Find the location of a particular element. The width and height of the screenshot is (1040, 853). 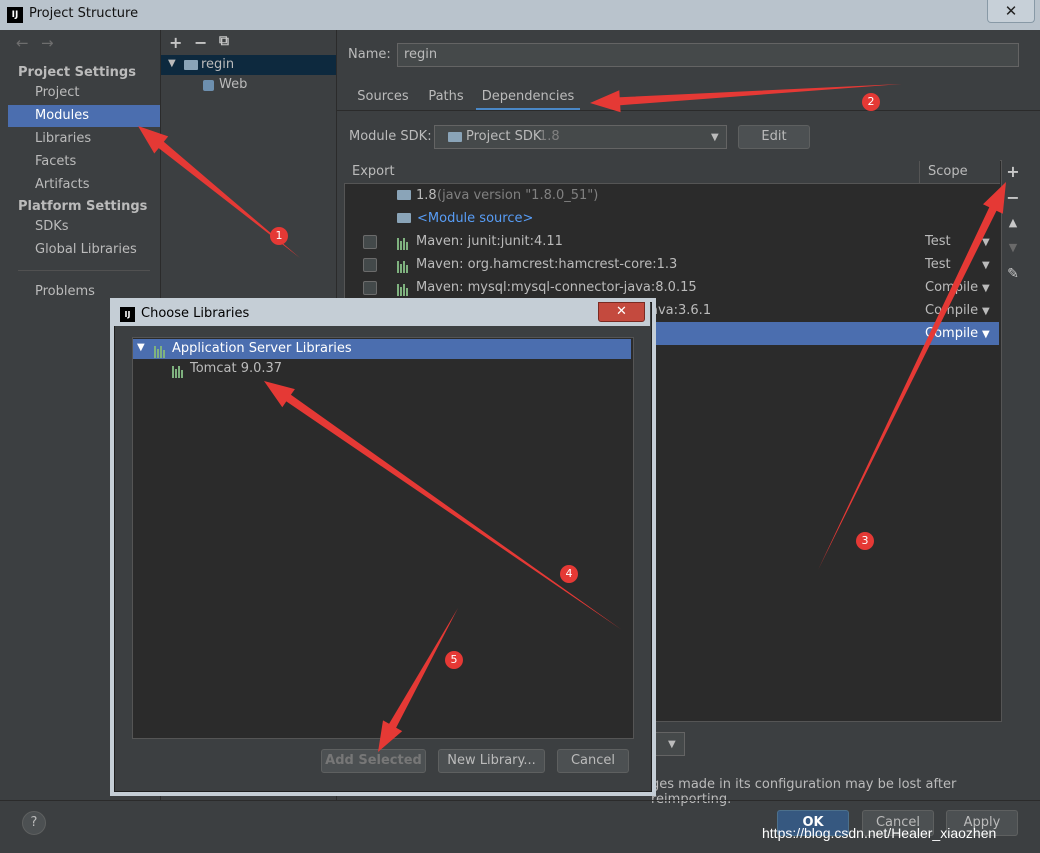

watermark-text: https://blog.csdn.net/Healer_xiaozhen is located at coordinates (879, 833).